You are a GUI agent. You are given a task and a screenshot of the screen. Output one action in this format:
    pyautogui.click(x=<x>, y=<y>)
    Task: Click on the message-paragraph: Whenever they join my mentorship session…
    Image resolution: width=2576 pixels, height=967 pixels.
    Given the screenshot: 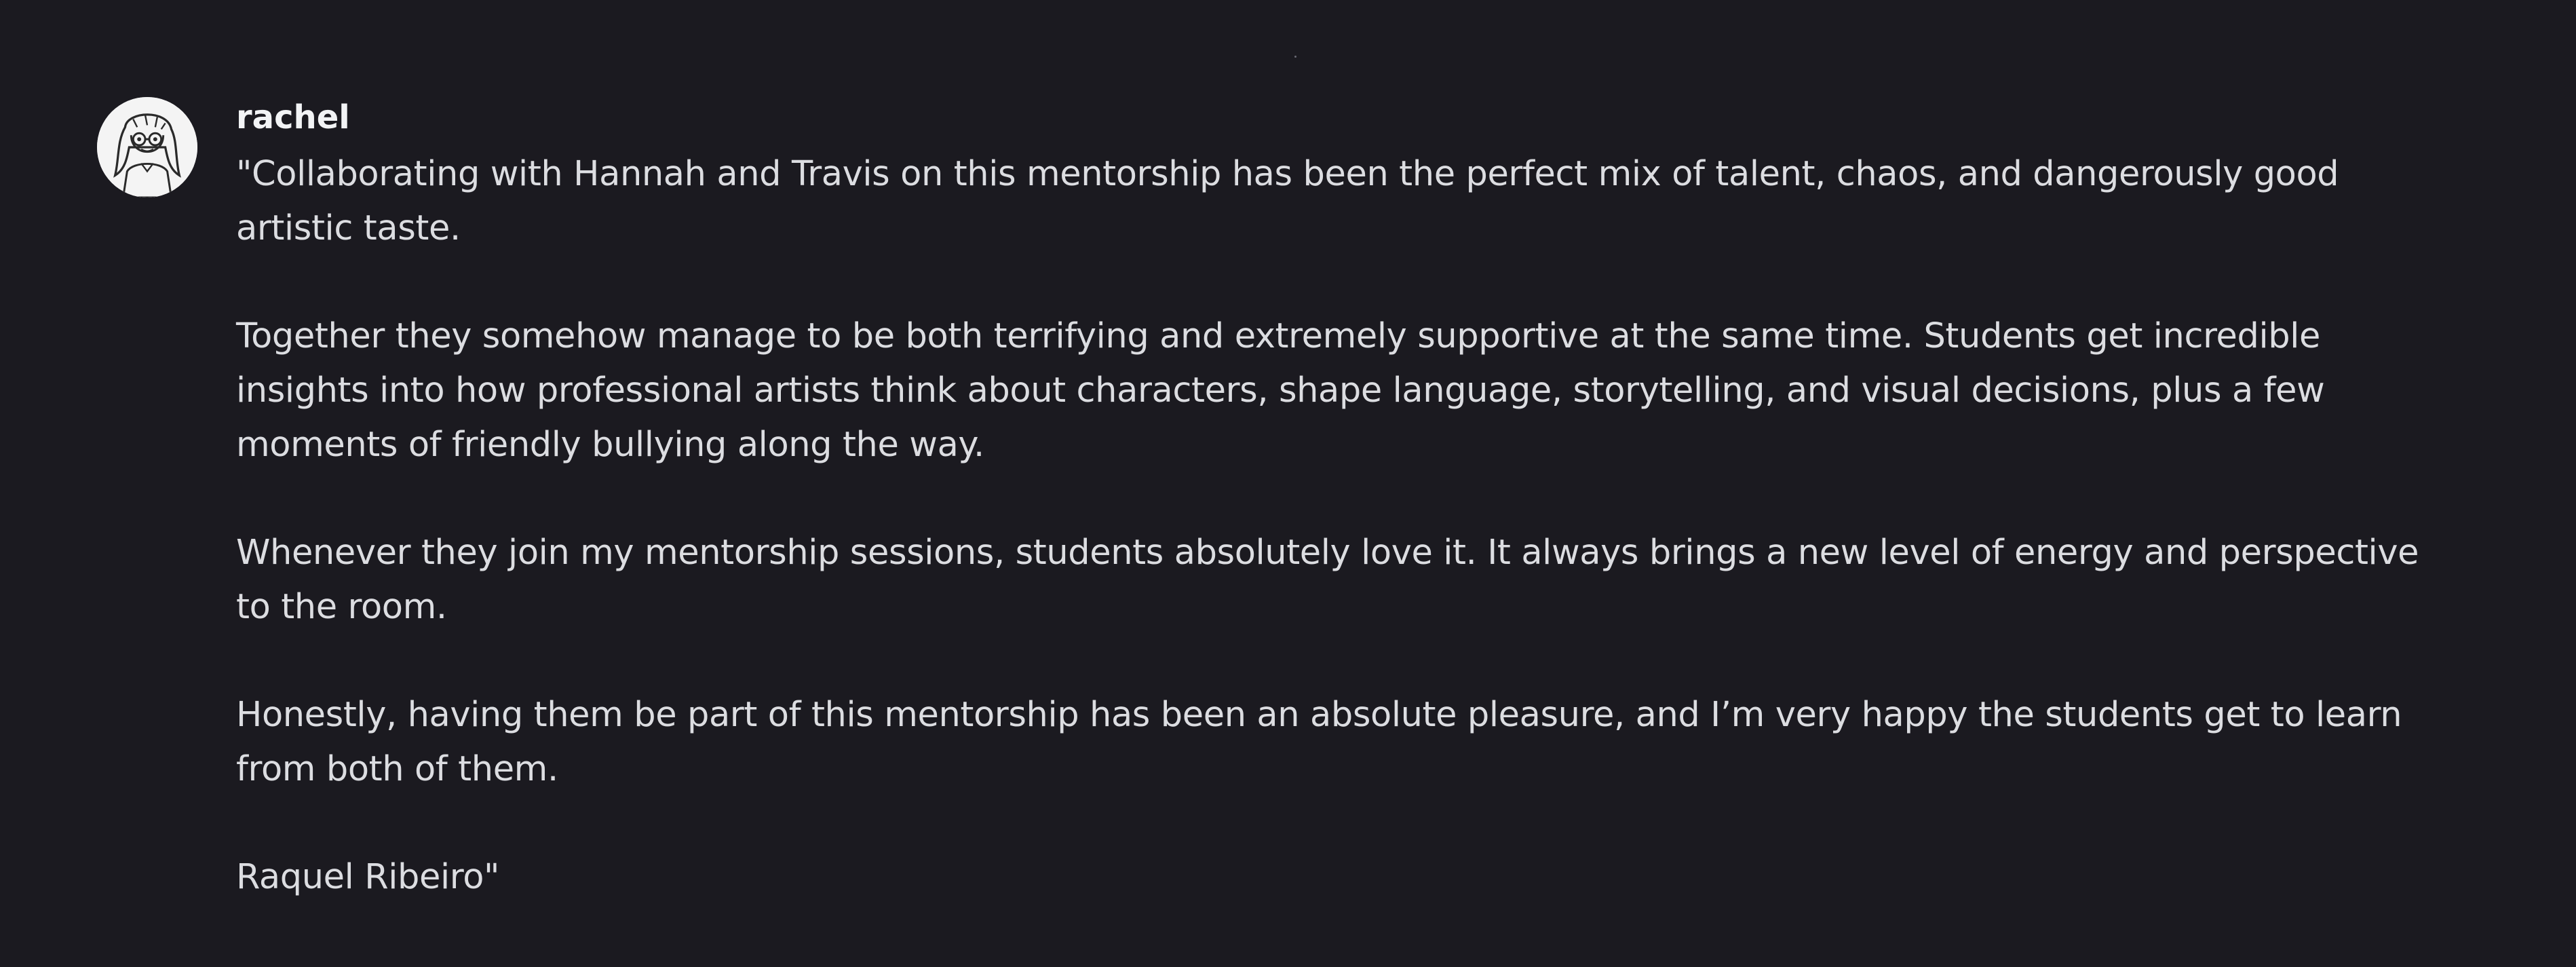 What is the action you would take?
    pyautogui.click(x=1332, y=580)
    